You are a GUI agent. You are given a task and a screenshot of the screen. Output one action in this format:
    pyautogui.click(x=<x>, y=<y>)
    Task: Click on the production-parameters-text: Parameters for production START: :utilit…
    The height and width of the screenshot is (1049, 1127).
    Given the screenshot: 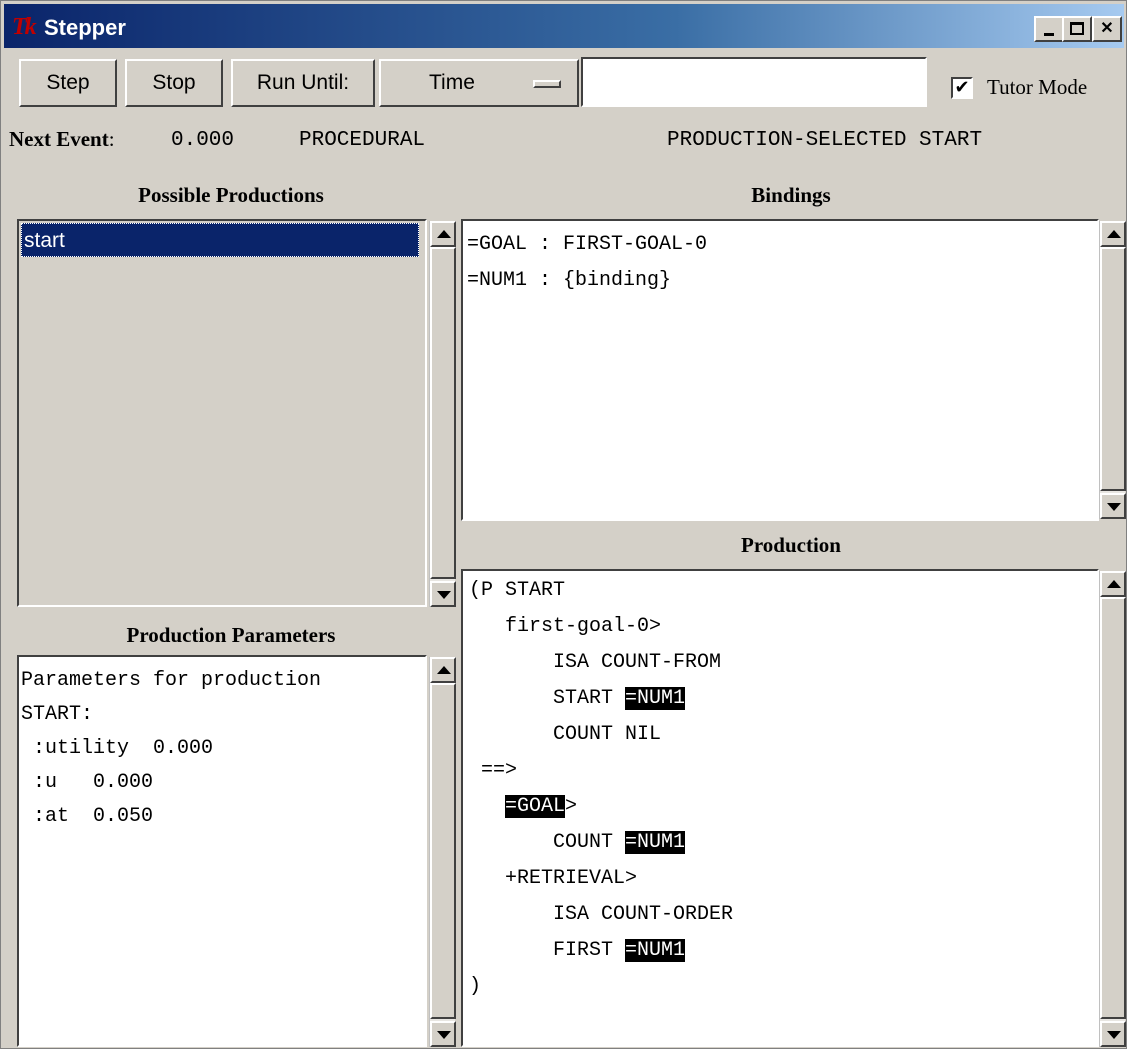 What is the action you would take?
    pyautogui.click(x=222, y=851)
    